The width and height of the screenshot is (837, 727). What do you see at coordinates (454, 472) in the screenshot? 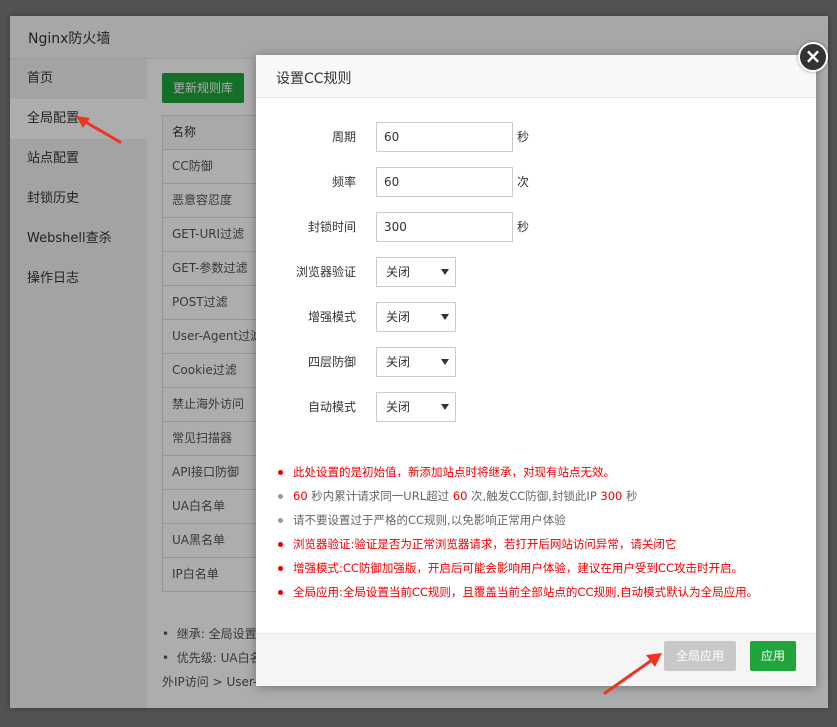
I see `tip-text: 此处设置的是初始值，新添加站点时将继承，对现有站点无效。` at bounding box center [454, 472].